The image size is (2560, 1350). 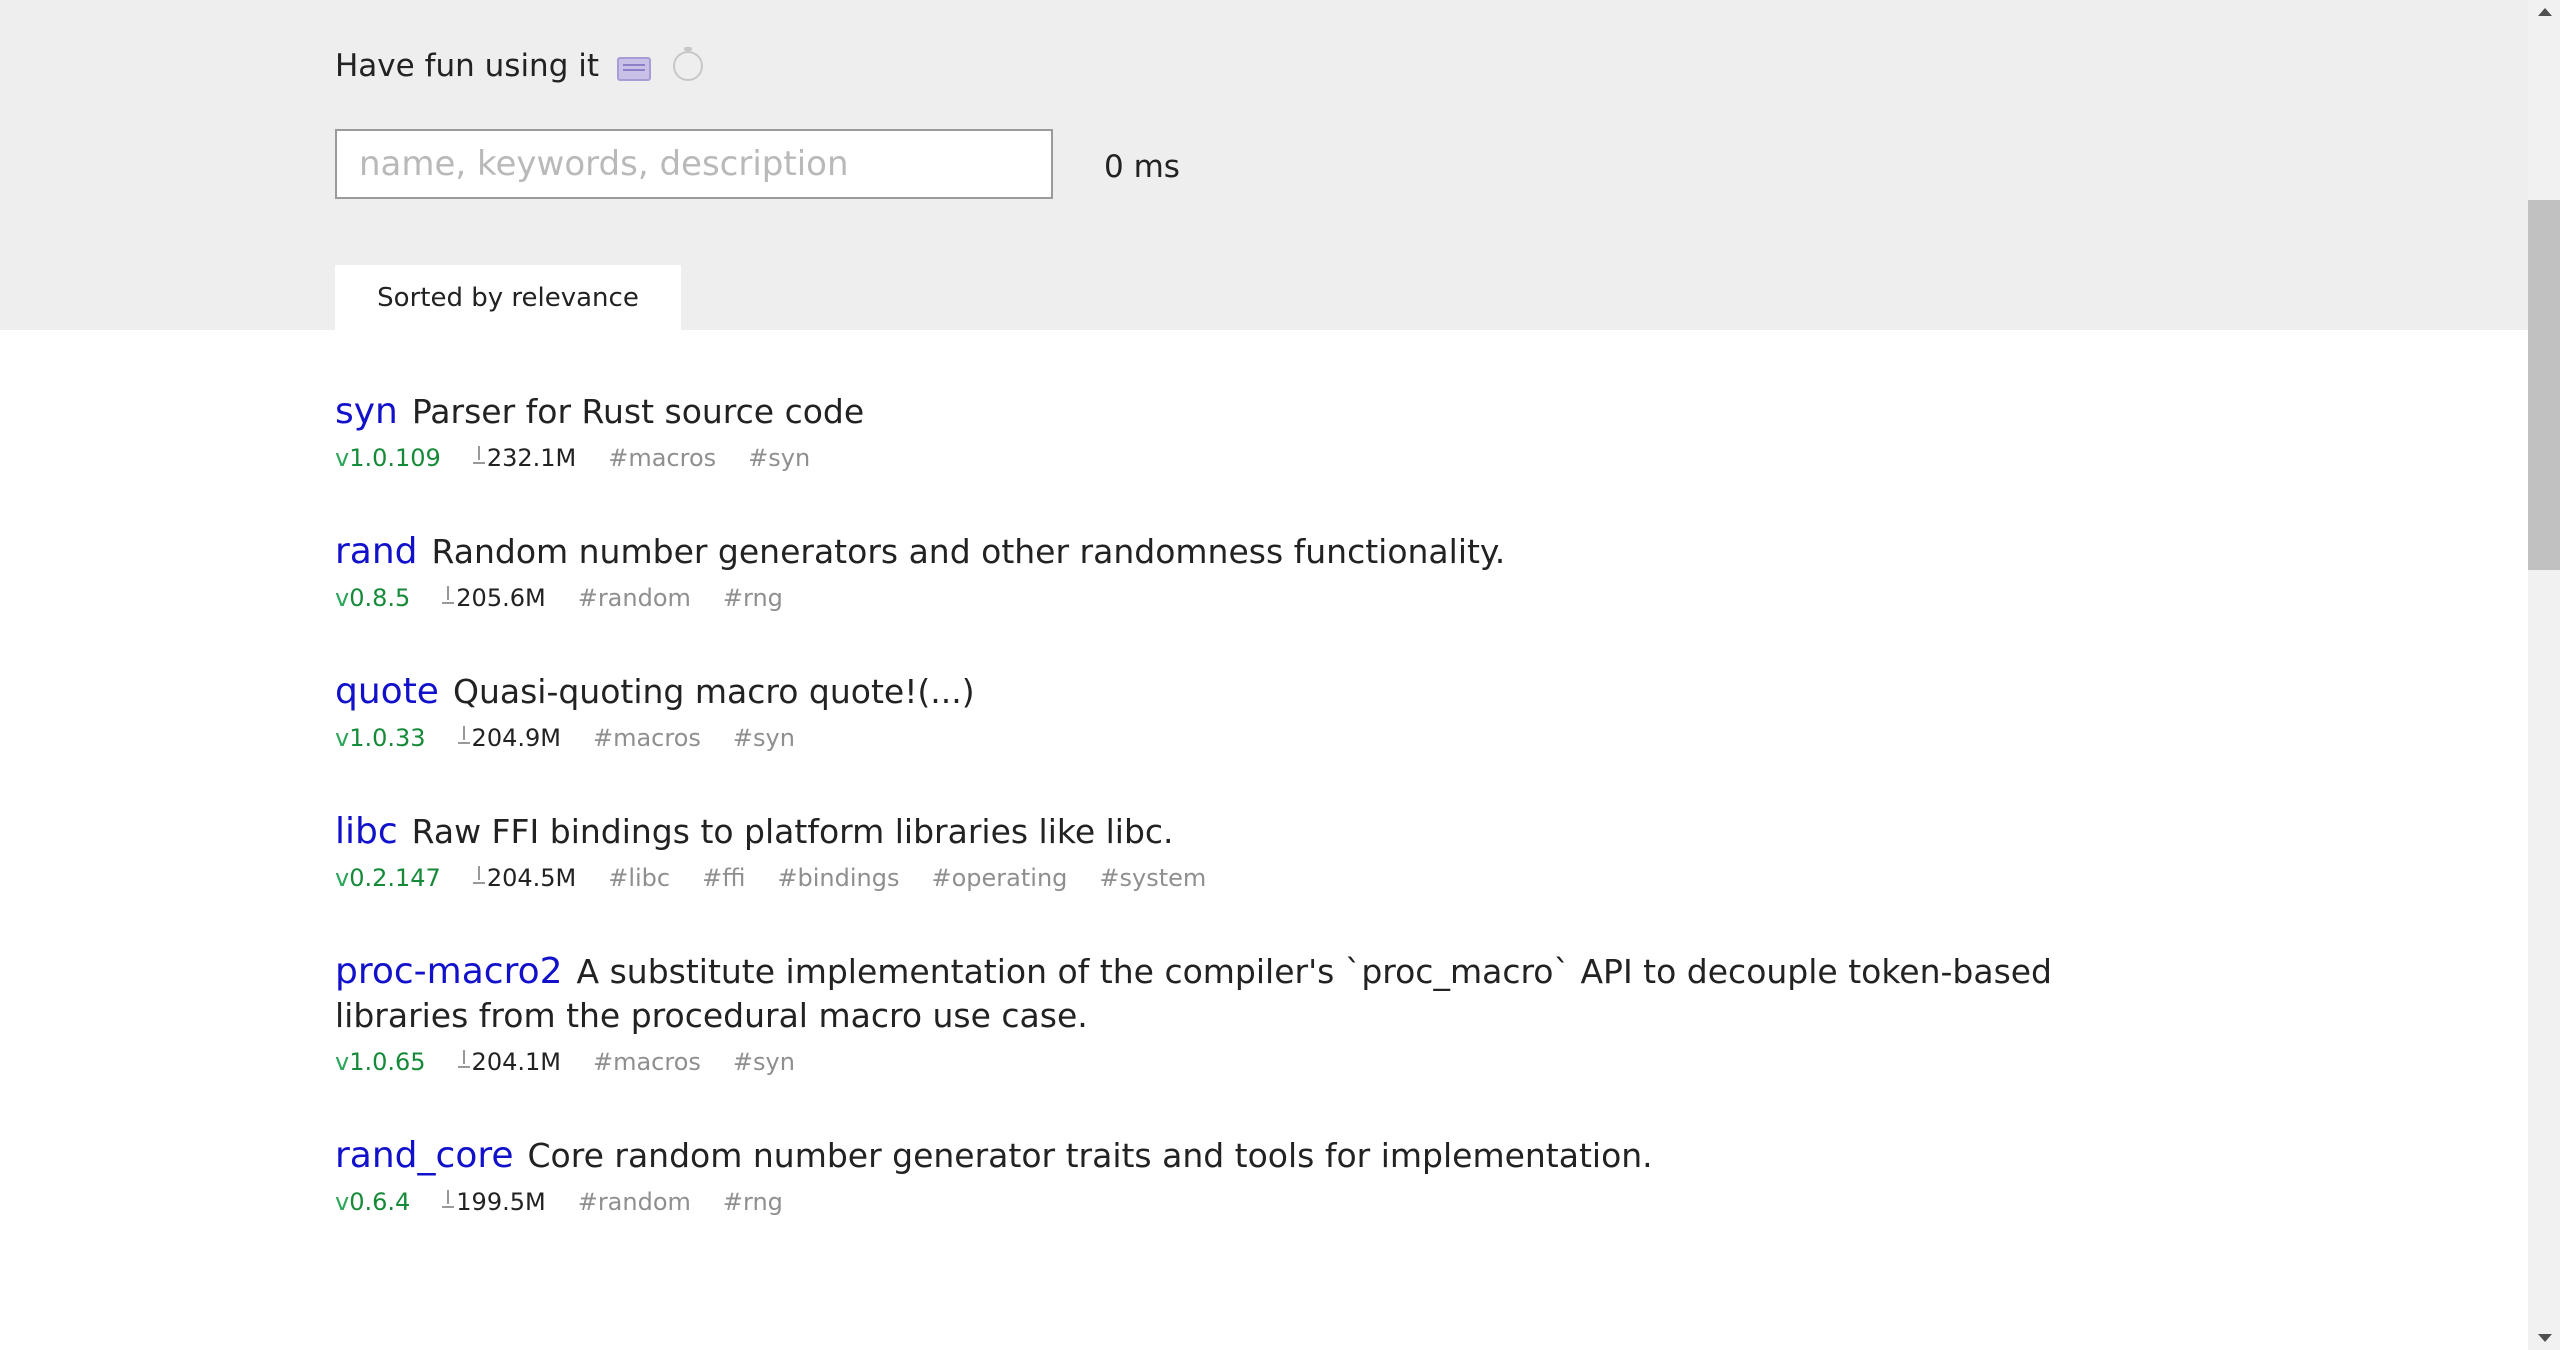 I want to click on crate-downloads: 204.1M, so click(x=509, y=1062).